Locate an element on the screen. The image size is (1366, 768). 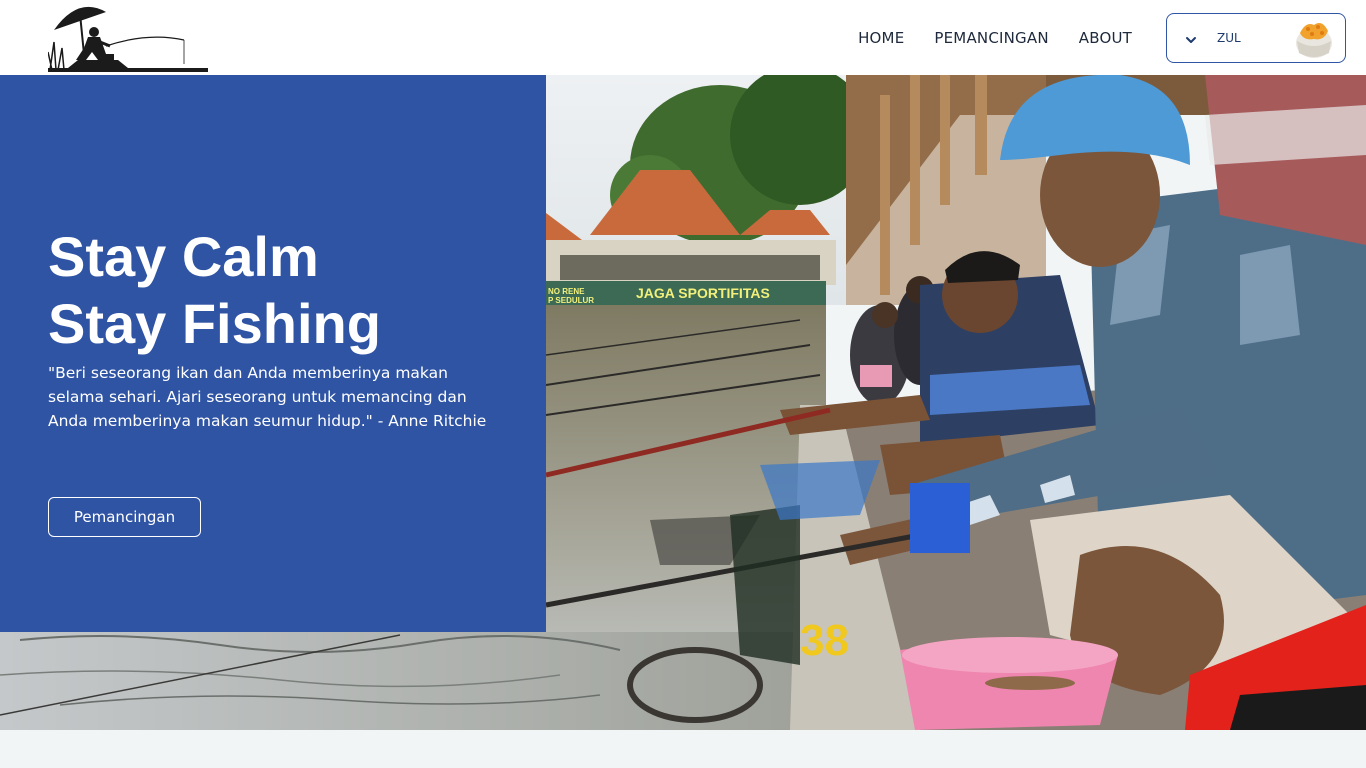
user-name: ZUL is located at coordinates (1229, 38).